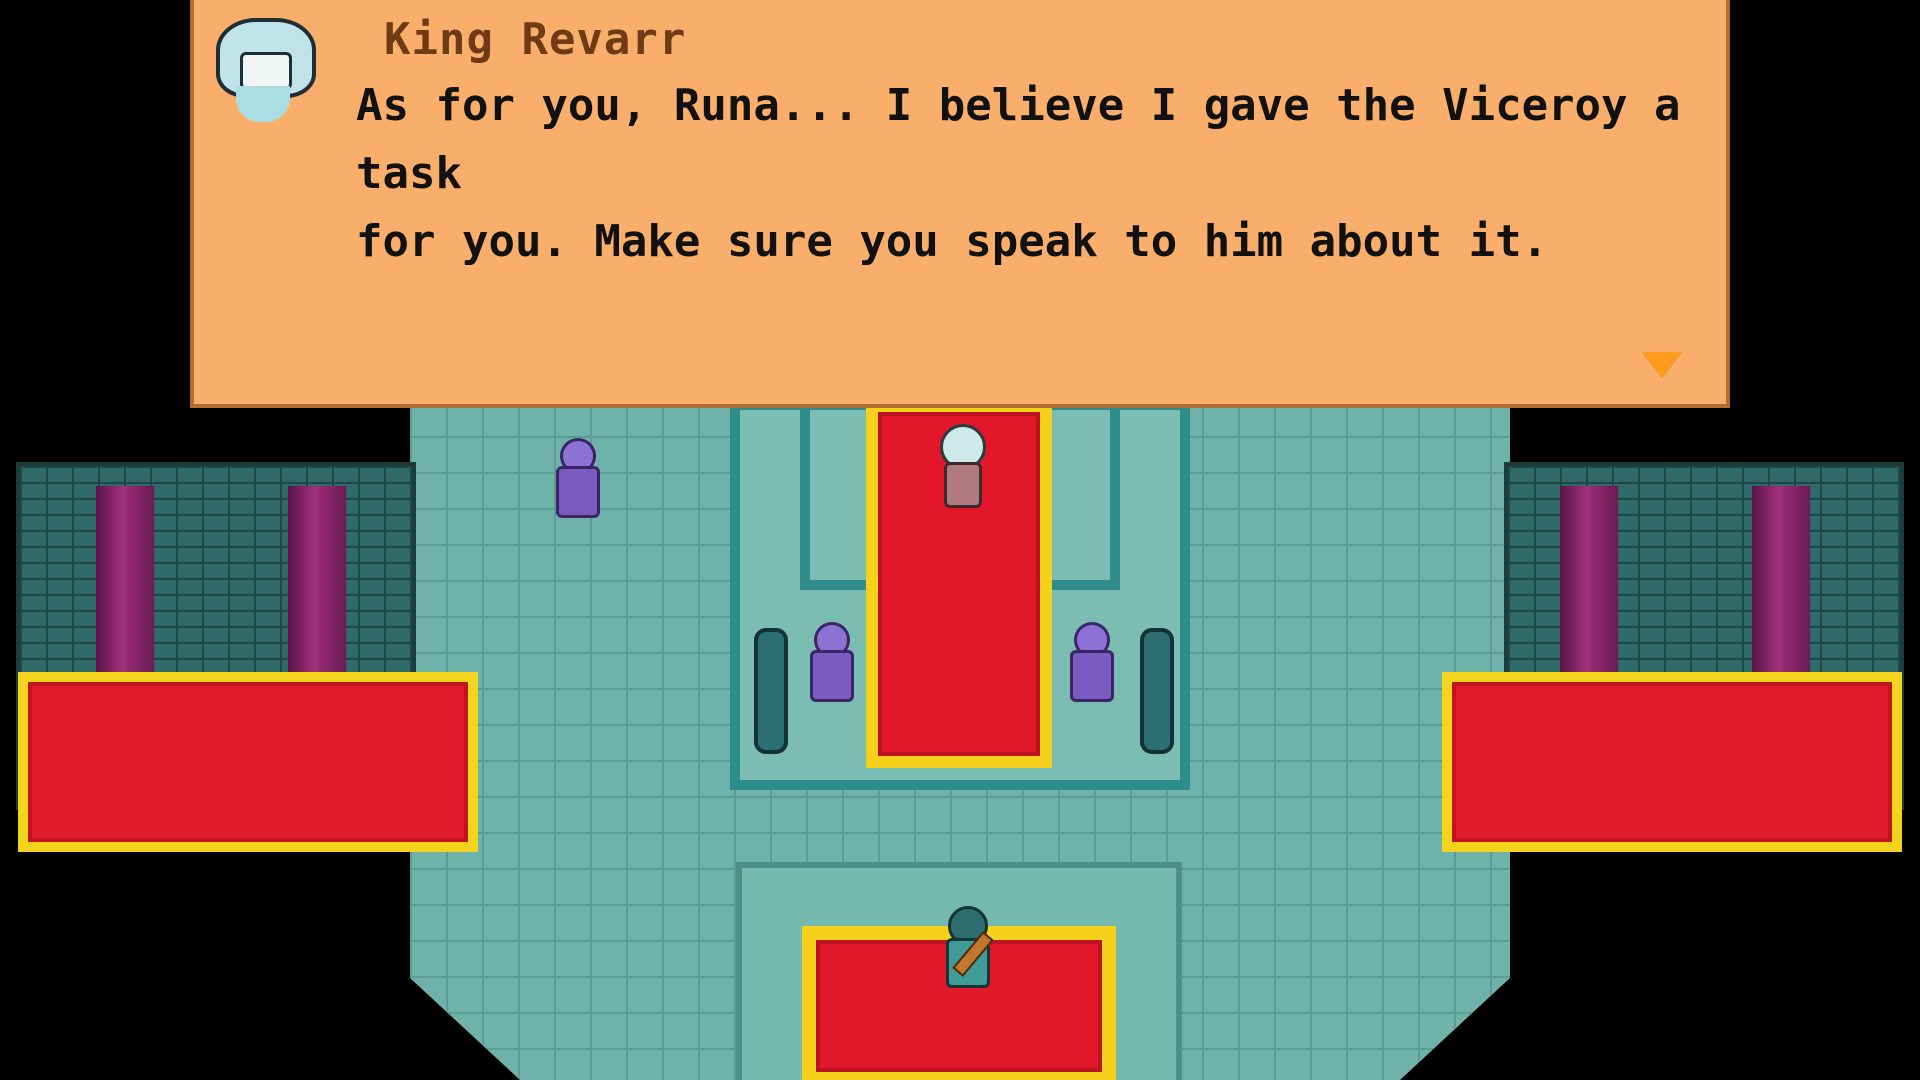 This screenshot has width=1920, height=1080. Describe the element at coordinates (1672, 762) in the screenshot. I see `right-carpet-platform` at that location.